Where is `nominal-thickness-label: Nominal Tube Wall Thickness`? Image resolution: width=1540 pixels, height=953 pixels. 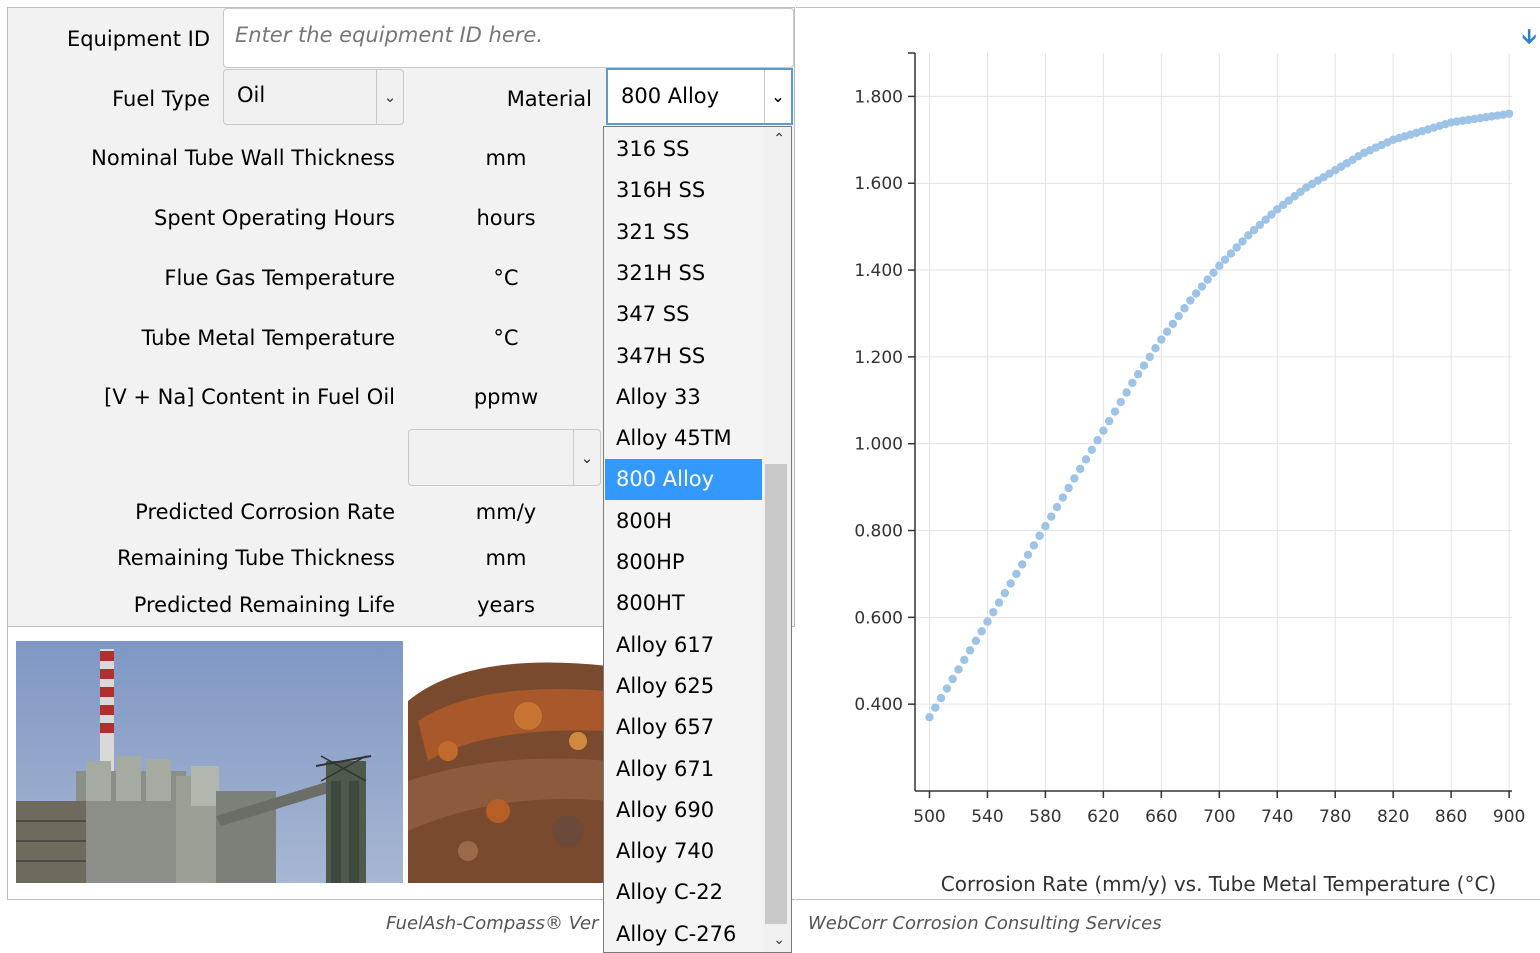 nominal-thickness-label: Nominal Tube Wall Thickness is located at coordinates (243, 158).